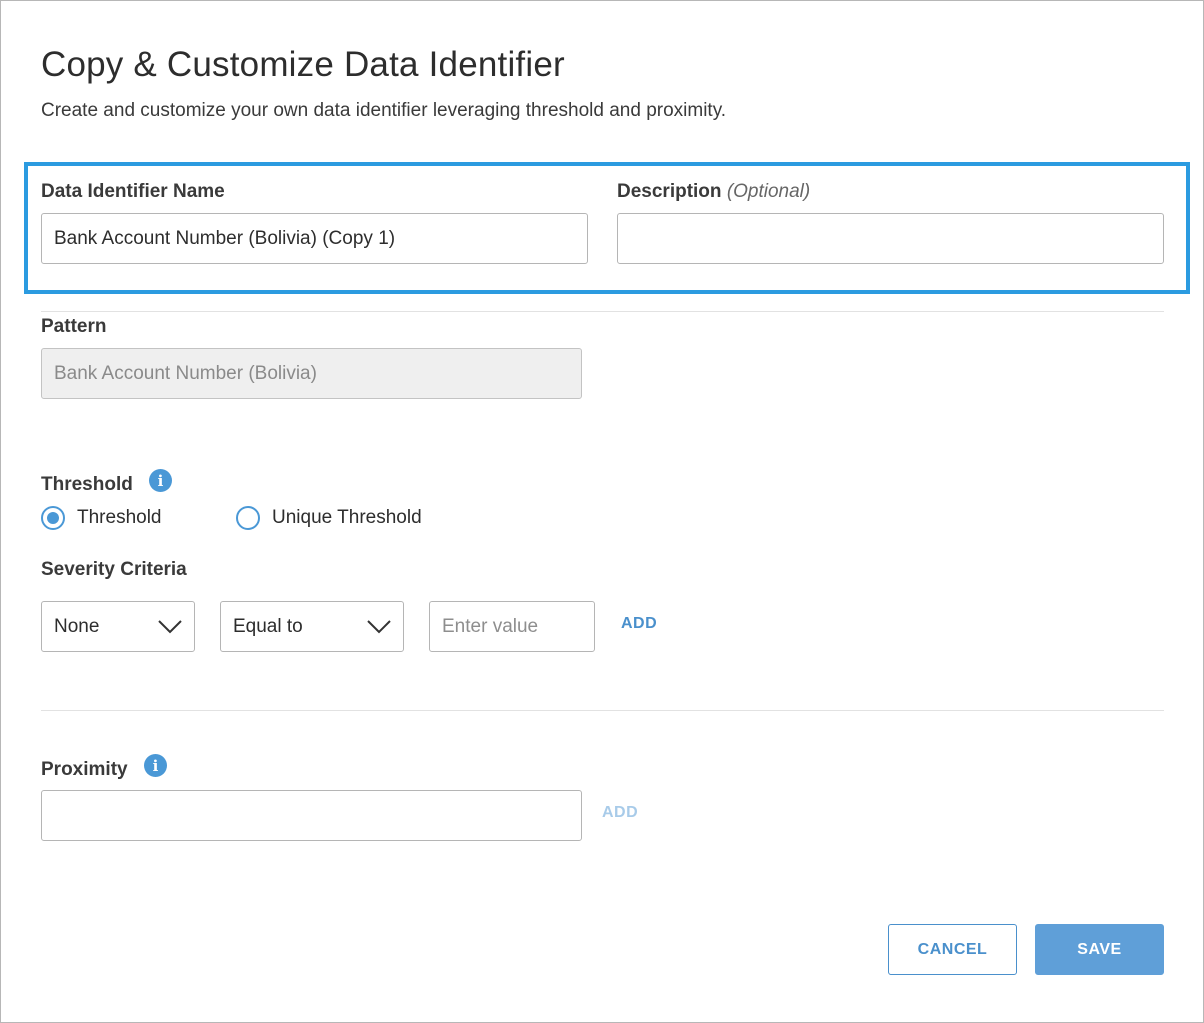 The width and height of the screenshot is (1204, 1023). I want to click on name-label-text: Data Identifier Name, so click(133, 191).